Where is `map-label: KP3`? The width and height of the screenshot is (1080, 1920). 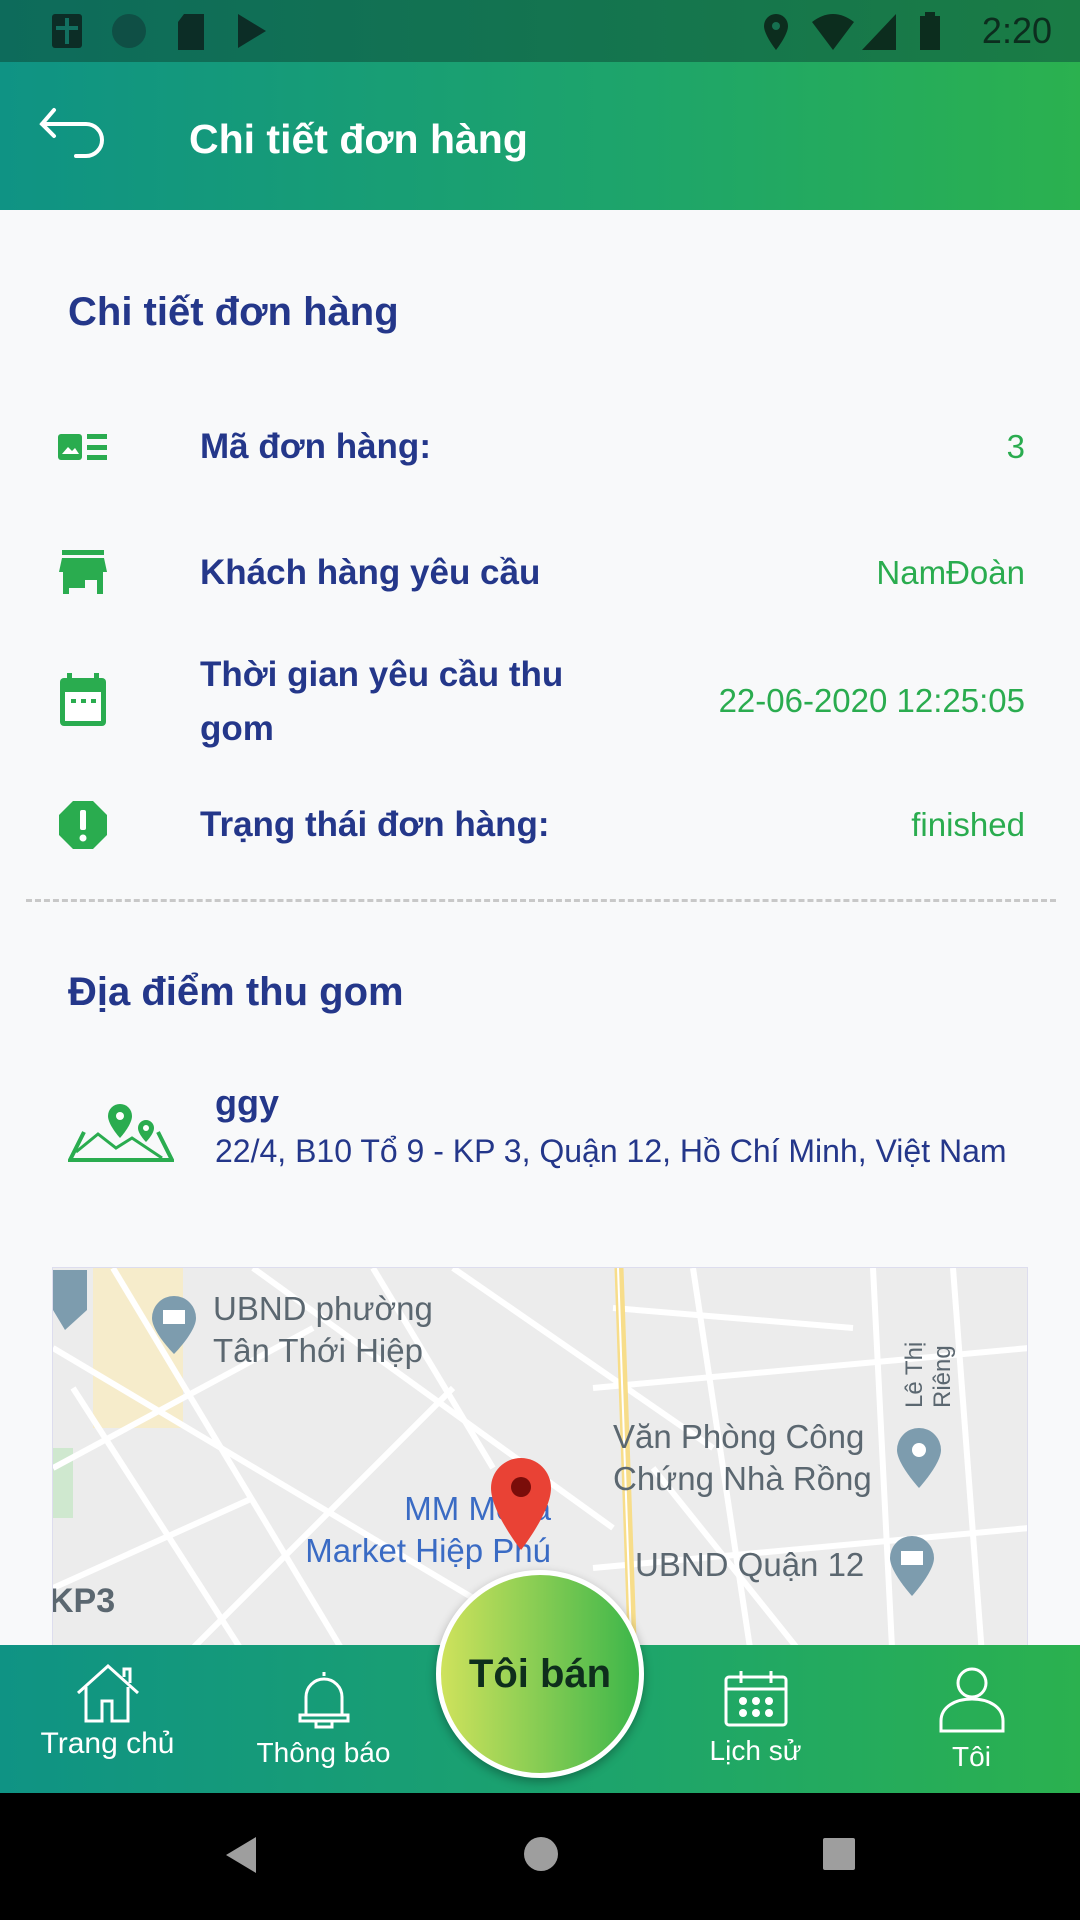
map-label: KP3 is located at coordinates (84, 1601).